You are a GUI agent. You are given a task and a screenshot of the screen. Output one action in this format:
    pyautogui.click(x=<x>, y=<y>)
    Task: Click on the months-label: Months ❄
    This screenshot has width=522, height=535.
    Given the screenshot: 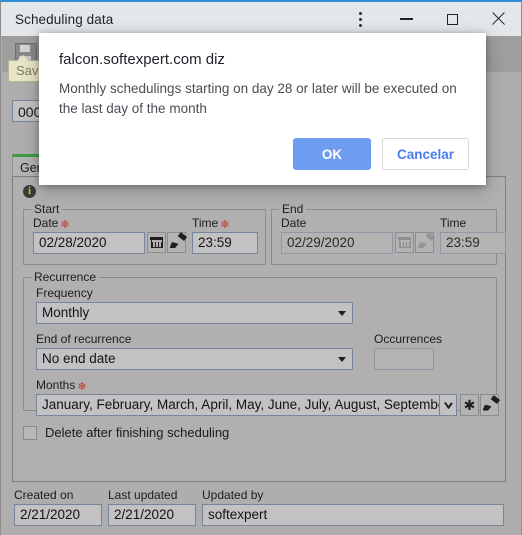 What is the action you would take?
    pyautogui.click(x=61, y=385)
    